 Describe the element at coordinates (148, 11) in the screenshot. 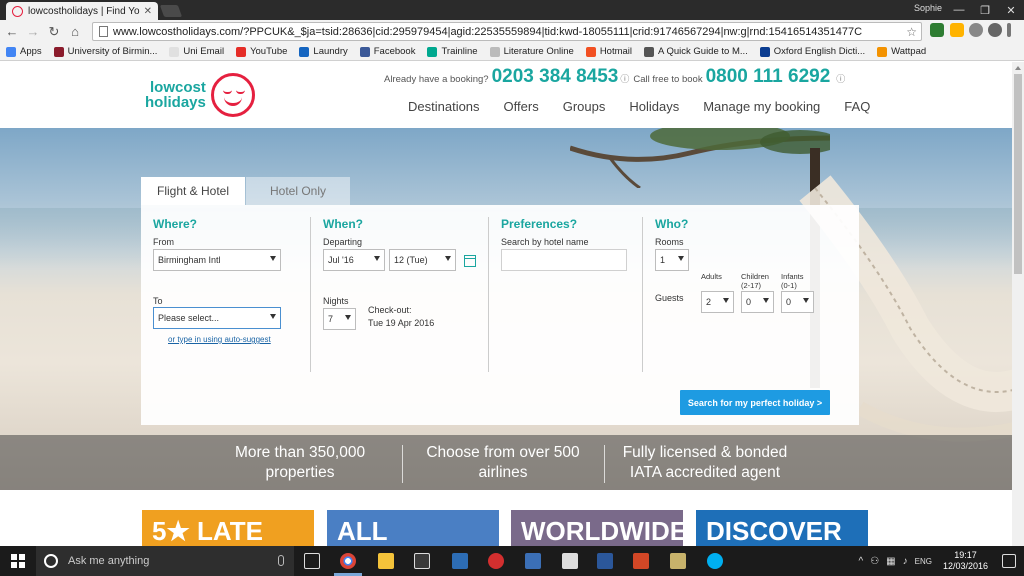

I see `tab-close-icon: ✕` at that location.